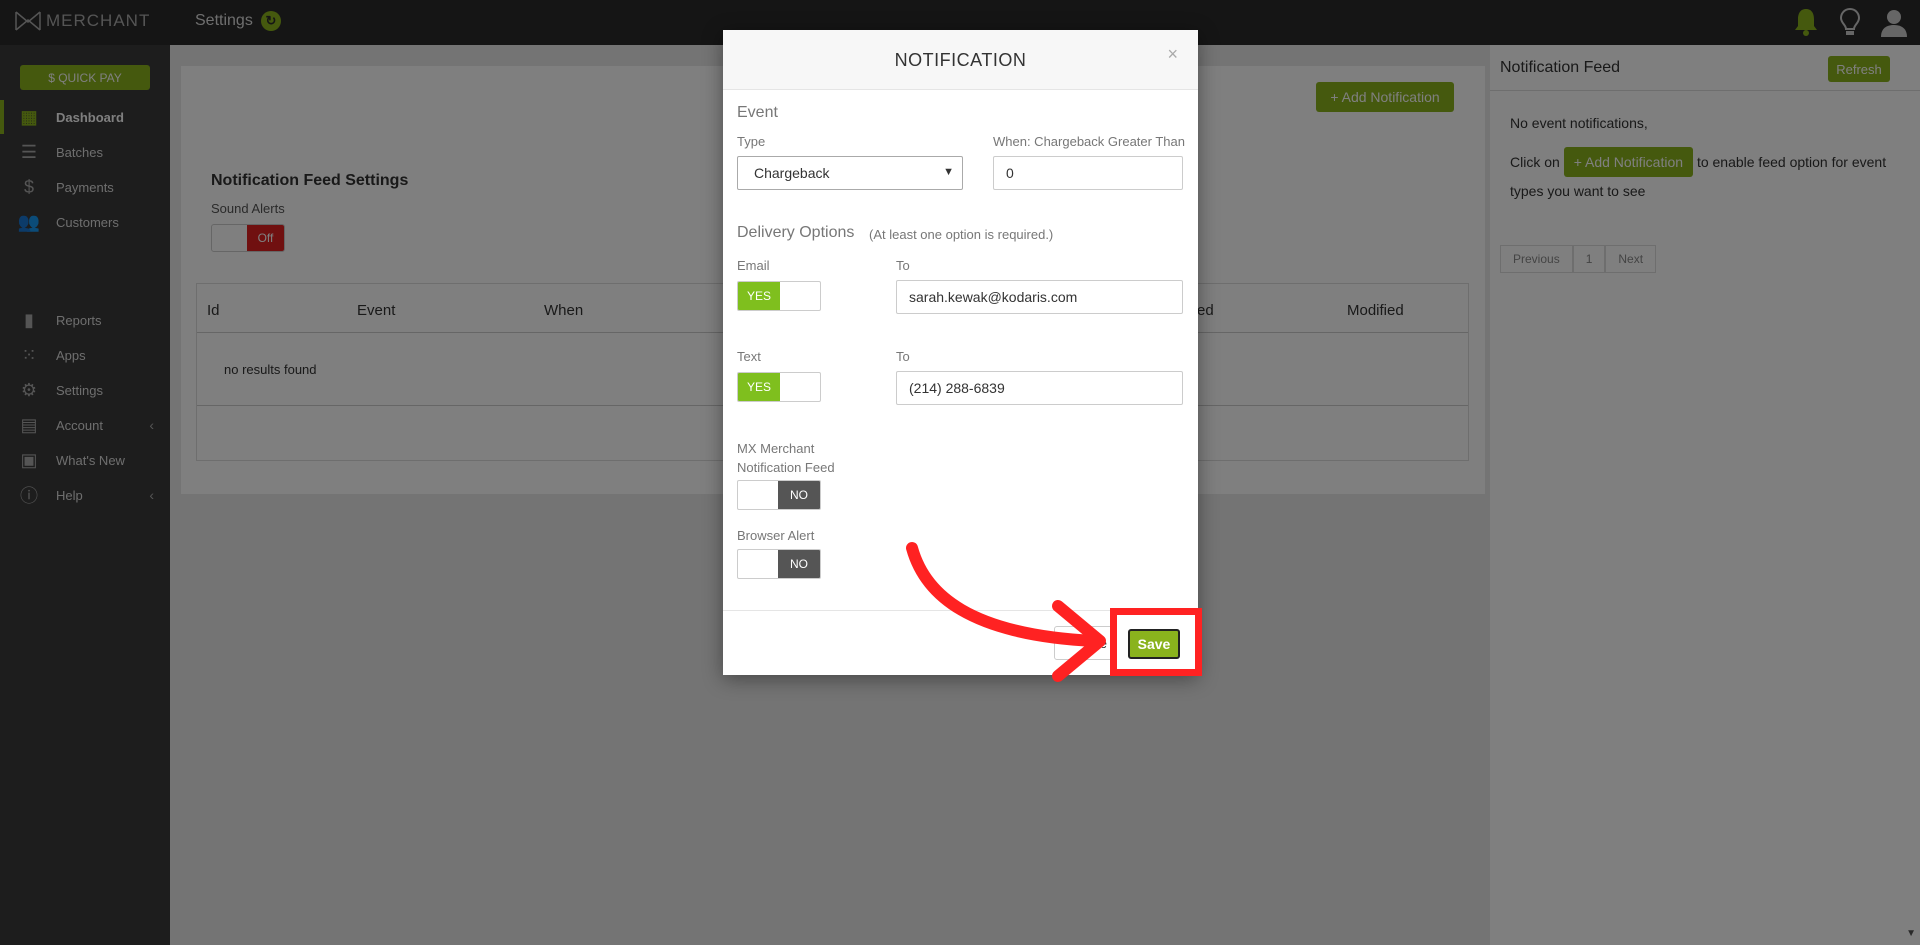 The height and width of the screenshot is (945, 1920). What do you see at coordinates (1156, 642) in the screenshot?
I see `annotation-highlight-box` at bounding box center [1156, 642].